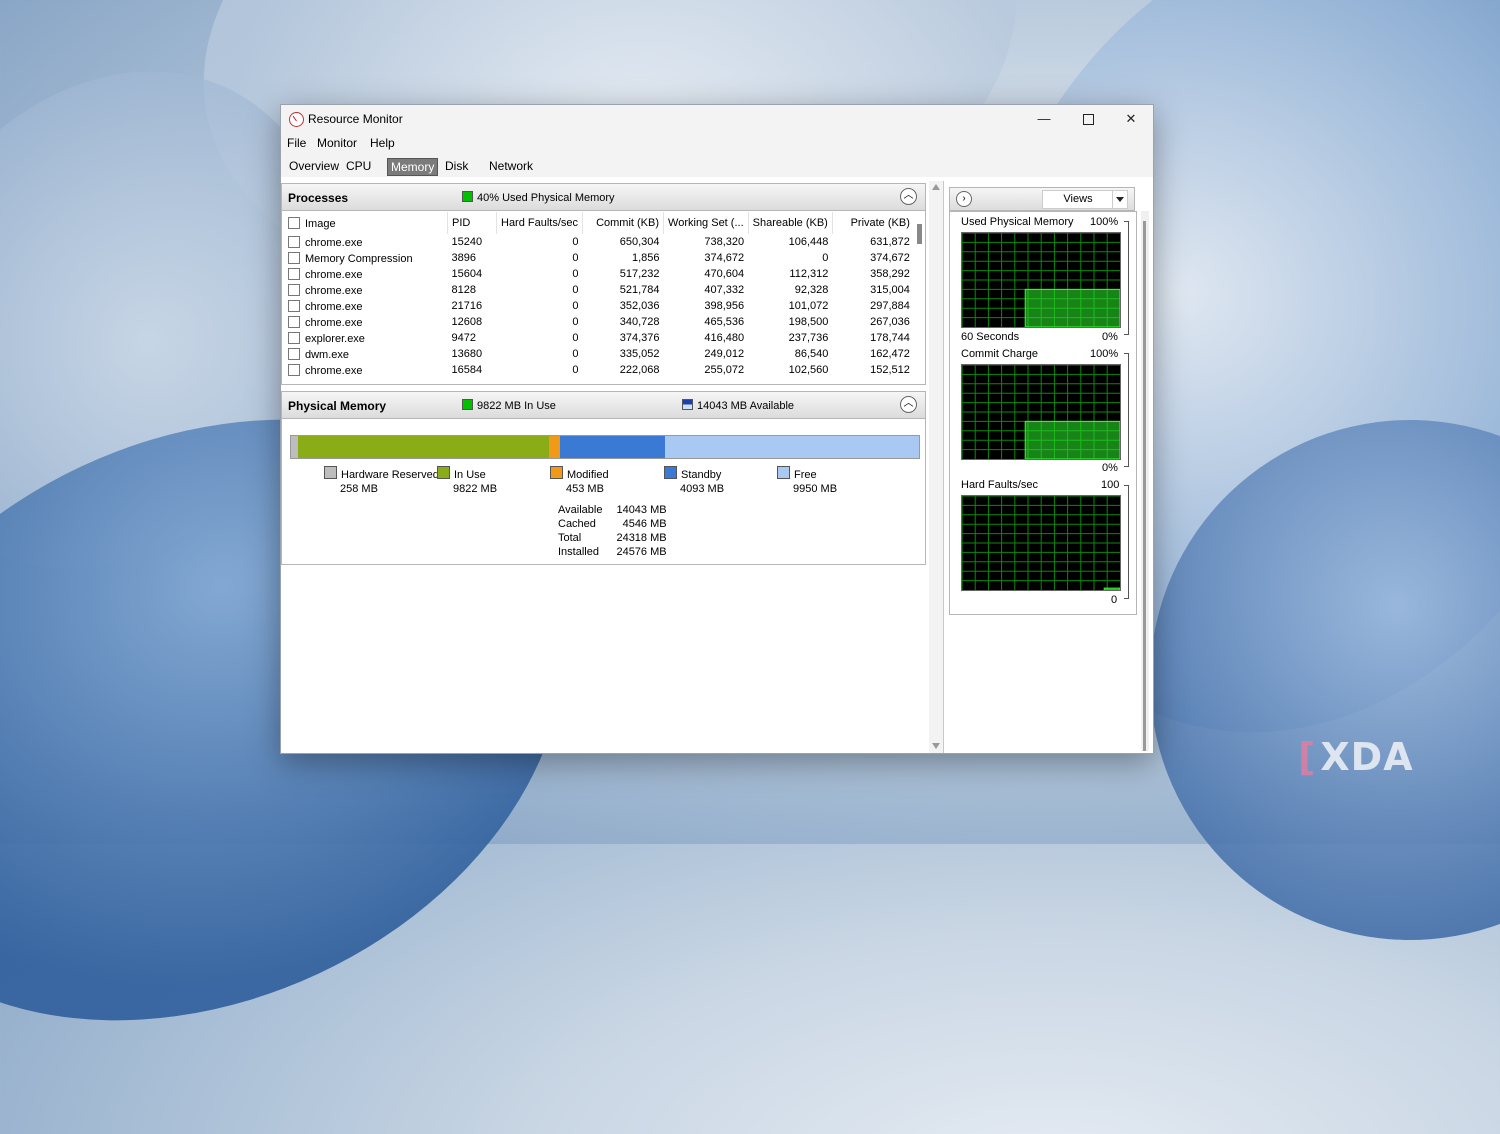  Describe the element at coordinates (943, 467) in the screenshot. I see `pane-splitter` at that location.